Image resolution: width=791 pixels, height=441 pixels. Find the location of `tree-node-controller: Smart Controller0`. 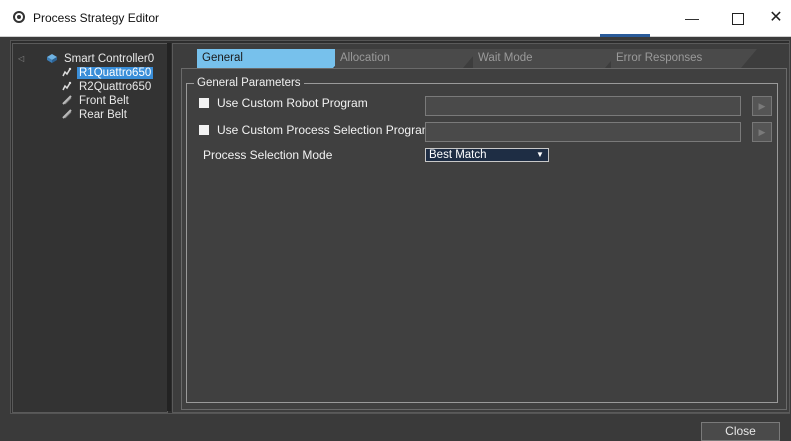

tree-node-controller: Smart Controller0 is located at coordinates (101, 59).